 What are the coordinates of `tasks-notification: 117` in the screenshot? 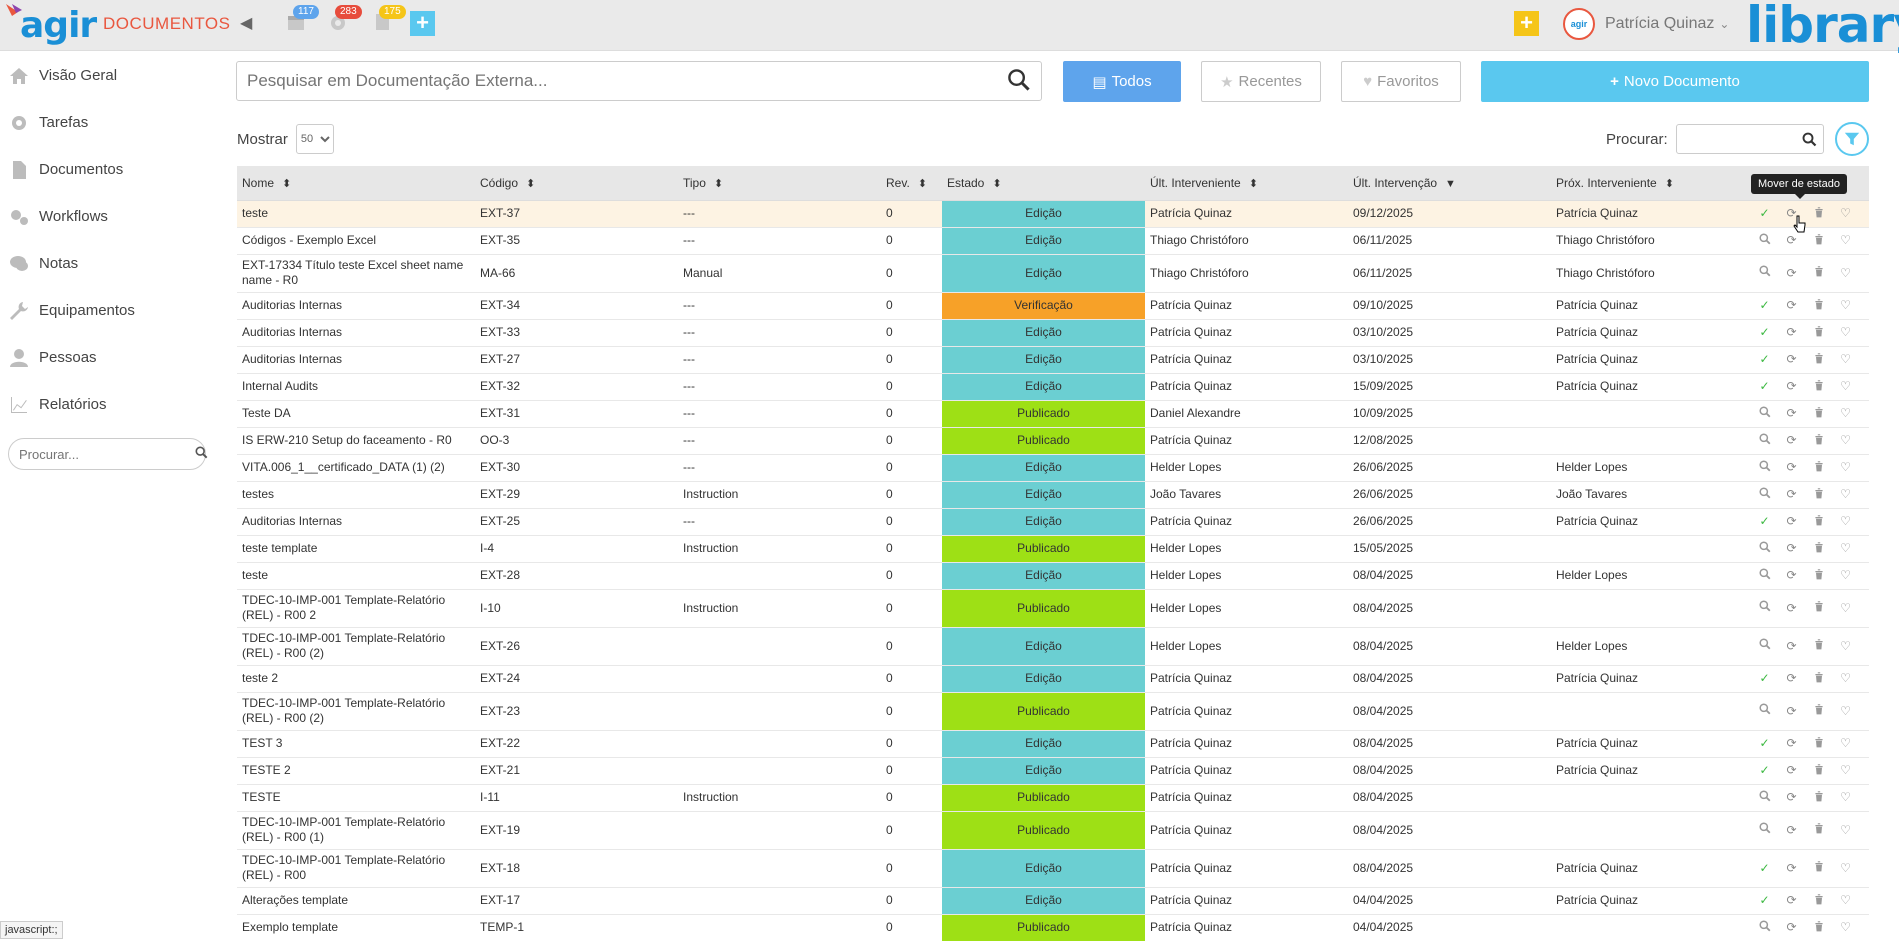 It's located at (302, 19).